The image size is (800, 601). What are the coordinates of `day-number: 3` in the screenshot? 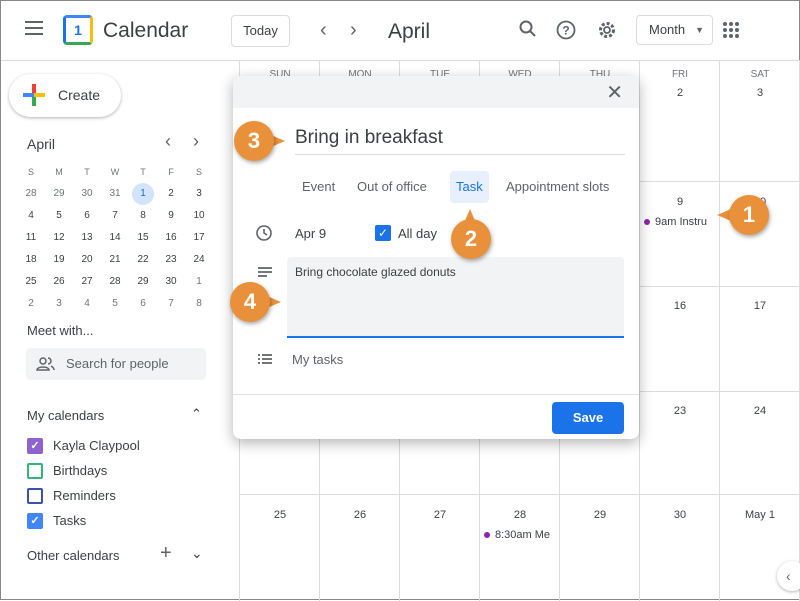 It's located at (760, 93).